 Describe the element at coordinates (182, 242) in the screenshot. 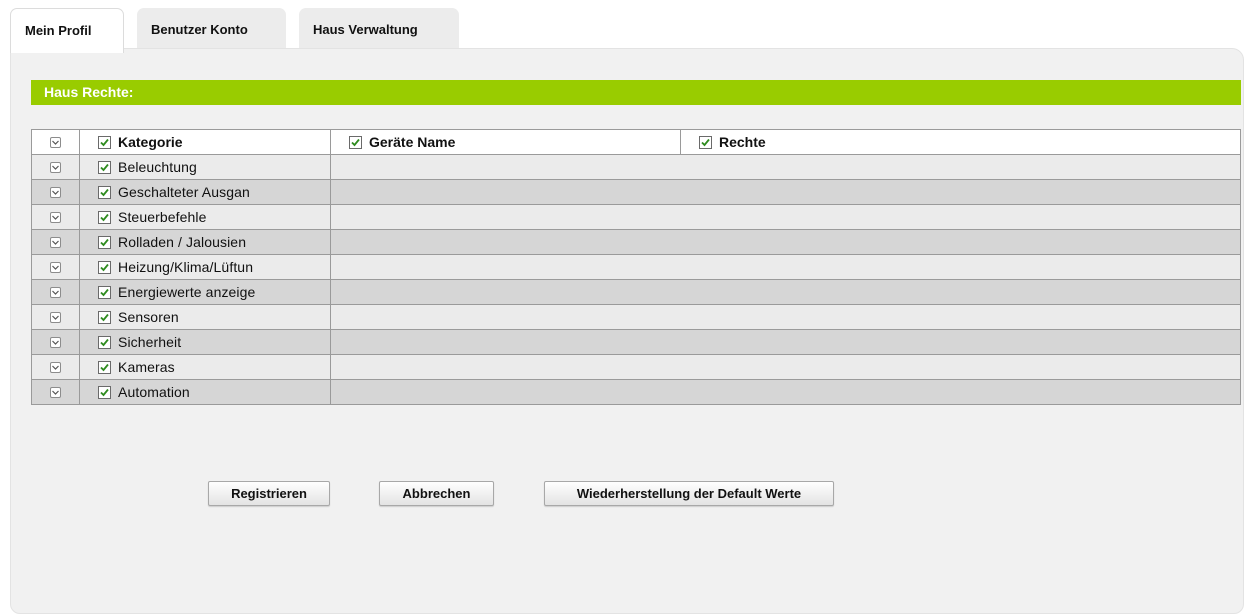

I see `row-category-label: Rolladen / Jalousien` at that location.